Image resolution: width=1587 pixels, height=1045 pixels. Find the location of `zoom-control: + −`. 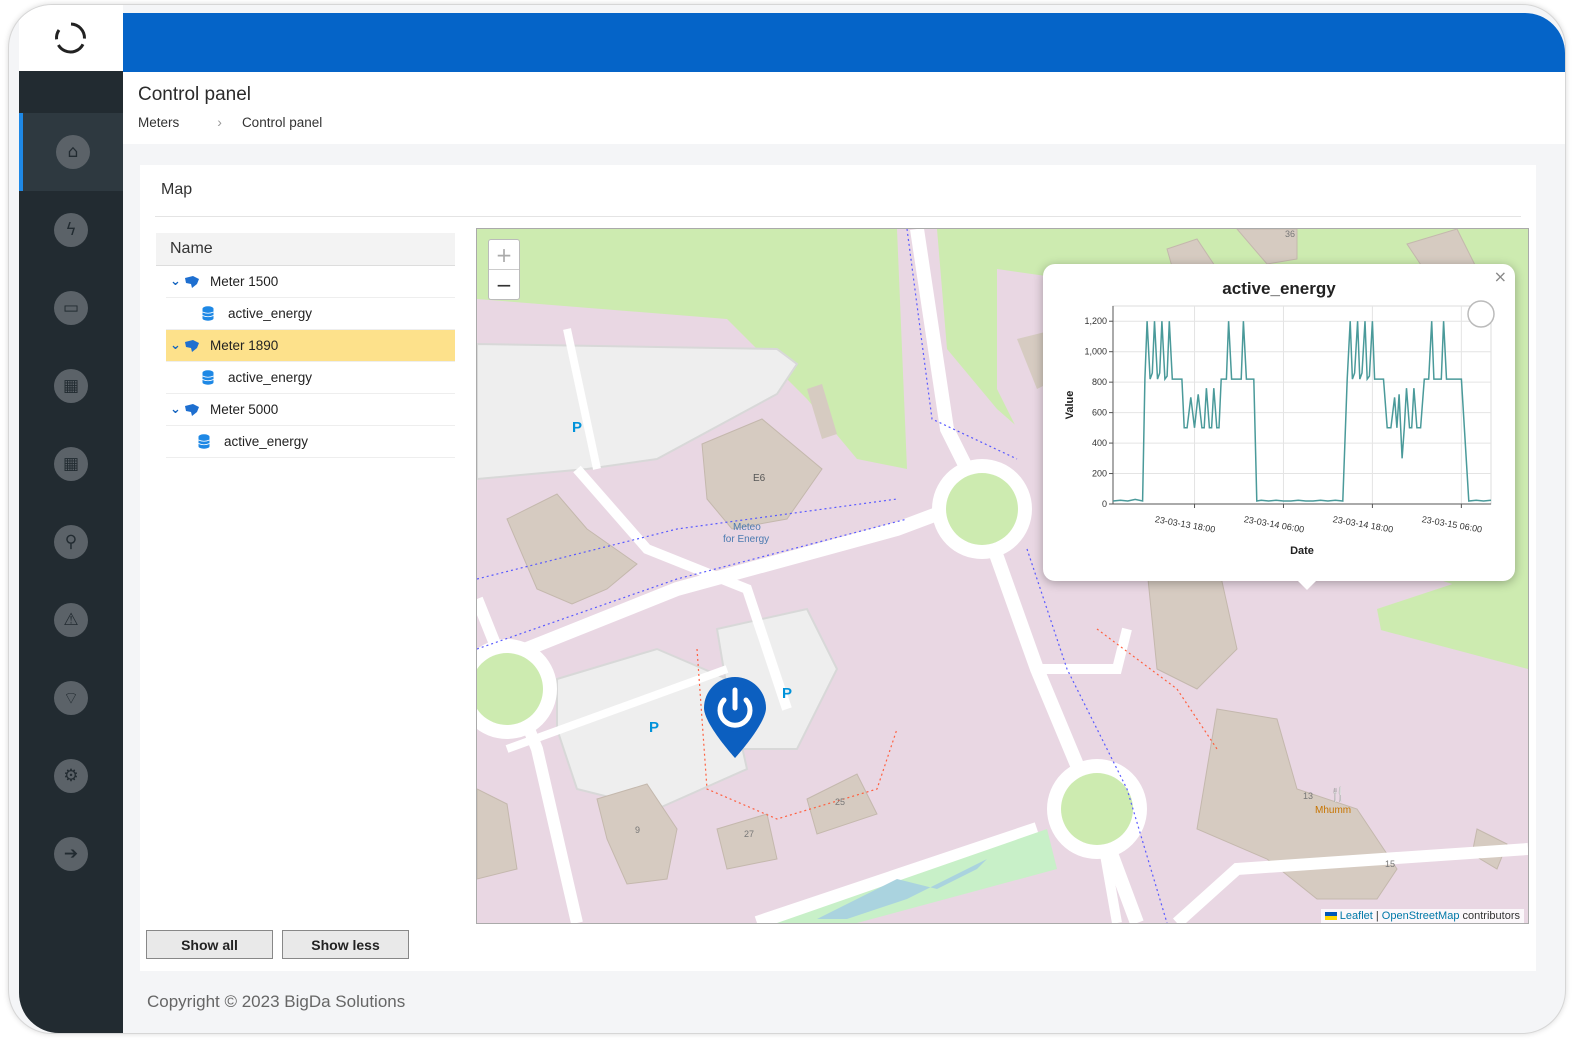

zoom-control: + − is located at coordinates (504, 269).